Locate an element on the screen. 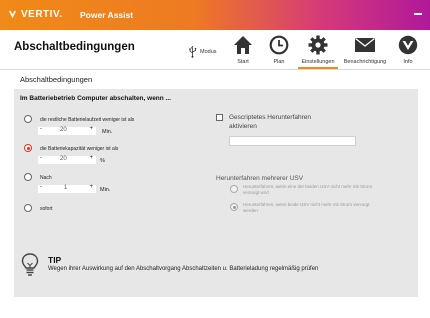  runtime-increment-button: + is located at coordinates (91, 129).